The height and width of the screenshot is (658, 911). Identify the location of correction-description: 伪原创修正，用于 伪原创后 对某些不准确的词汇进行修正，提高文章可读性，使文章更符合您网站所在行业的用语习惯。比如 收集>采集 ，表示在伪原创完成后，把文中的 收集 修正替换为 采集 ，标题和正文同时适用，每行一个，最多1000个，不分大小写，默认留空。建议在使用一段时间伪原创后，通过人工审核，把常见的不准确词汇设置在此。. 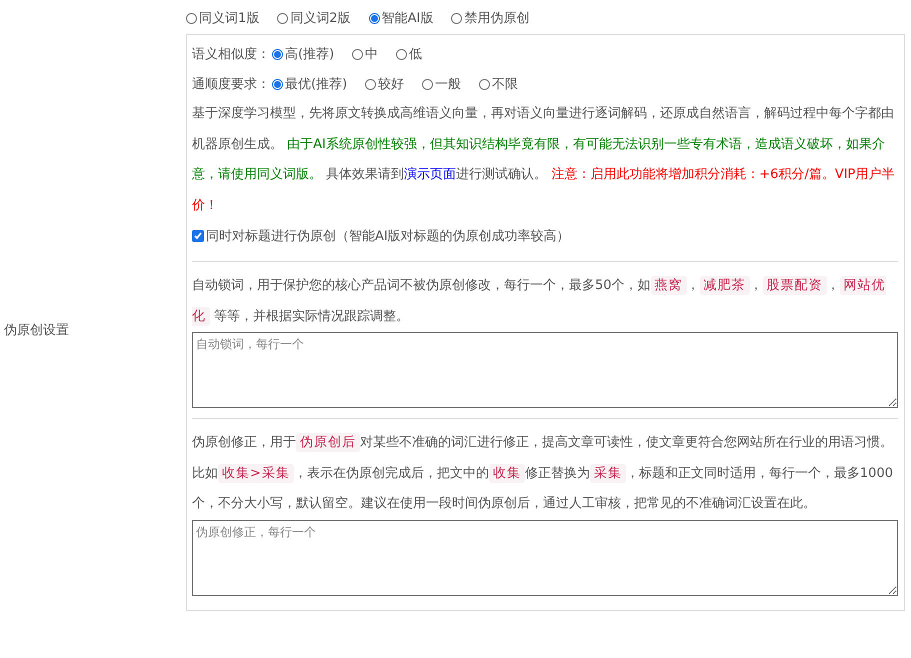
(543, 472).